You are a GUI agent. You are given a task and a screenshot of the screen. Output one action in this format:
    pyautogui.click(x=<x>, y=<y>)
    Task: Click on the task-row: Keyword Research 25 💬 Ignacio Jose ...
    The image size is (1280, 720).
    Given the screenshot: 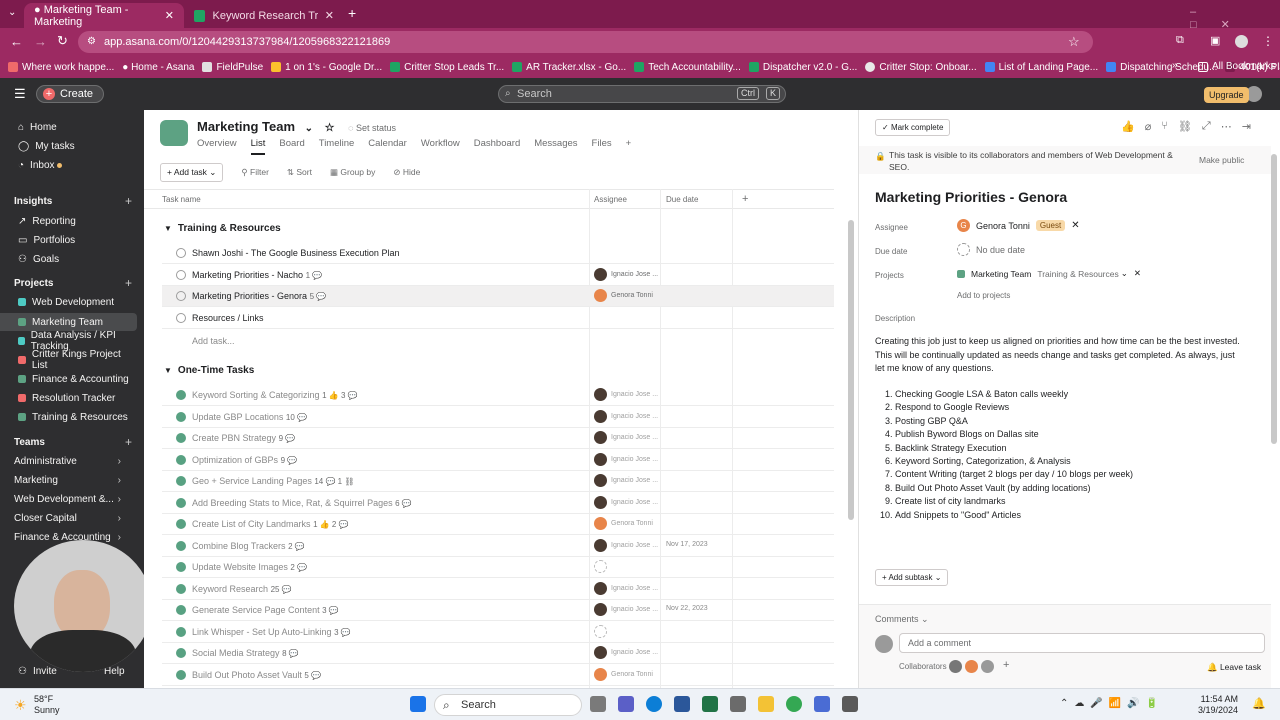 What is the action you would take?
    pyautogui.click(x=498, y=589)
    